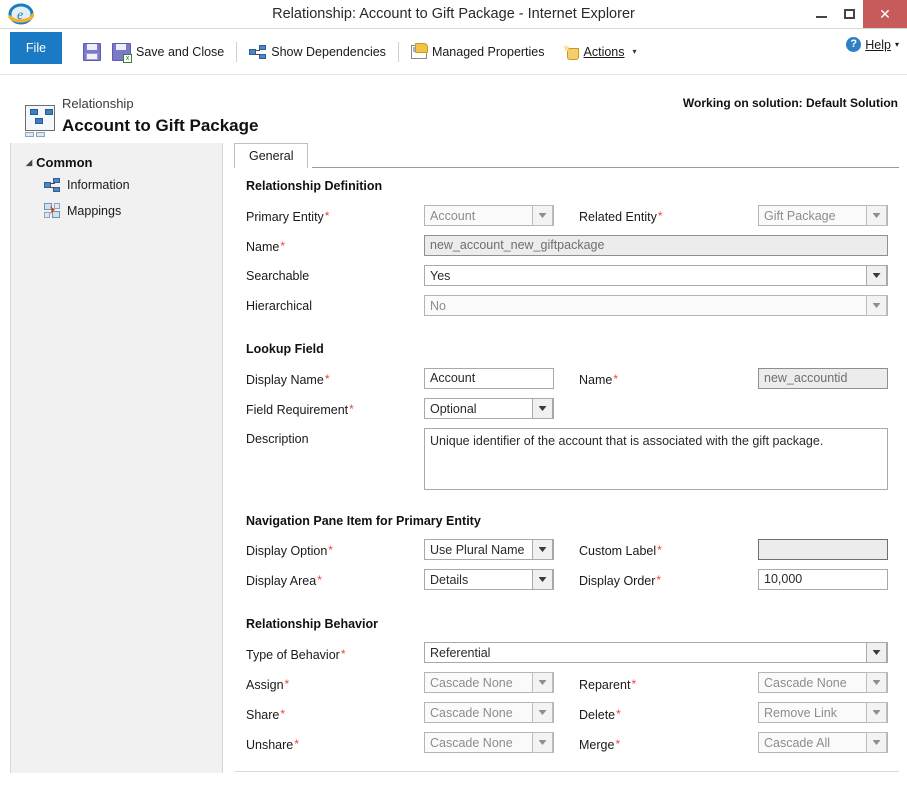  Describe the element at coordinates (265, 246) in the screenshot. I see `label-relationship-name: Name*` at that location.